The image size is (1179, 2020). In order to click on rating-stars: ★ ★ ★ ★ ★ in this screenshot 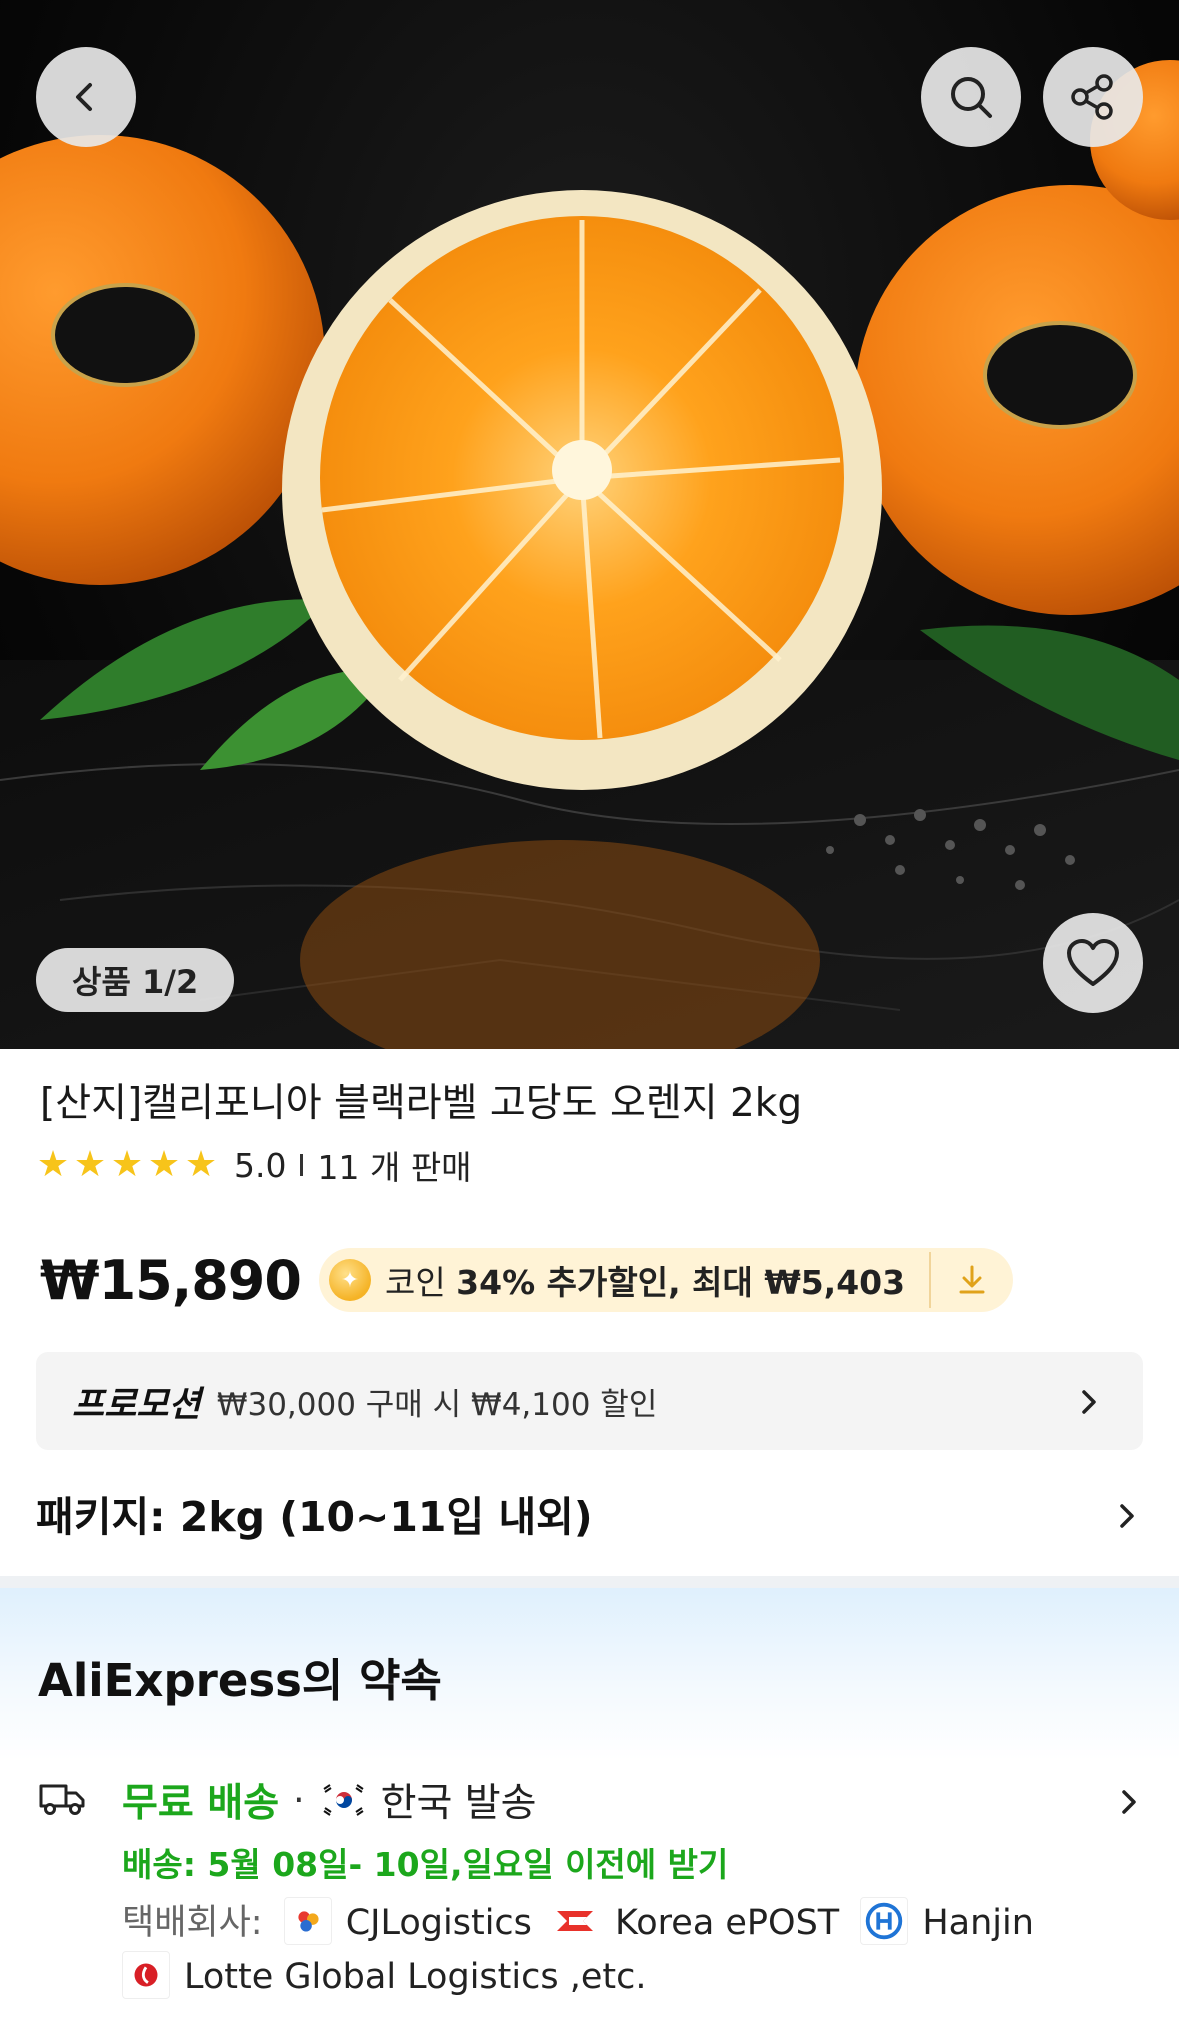, I will do `click(127, 1164)`.